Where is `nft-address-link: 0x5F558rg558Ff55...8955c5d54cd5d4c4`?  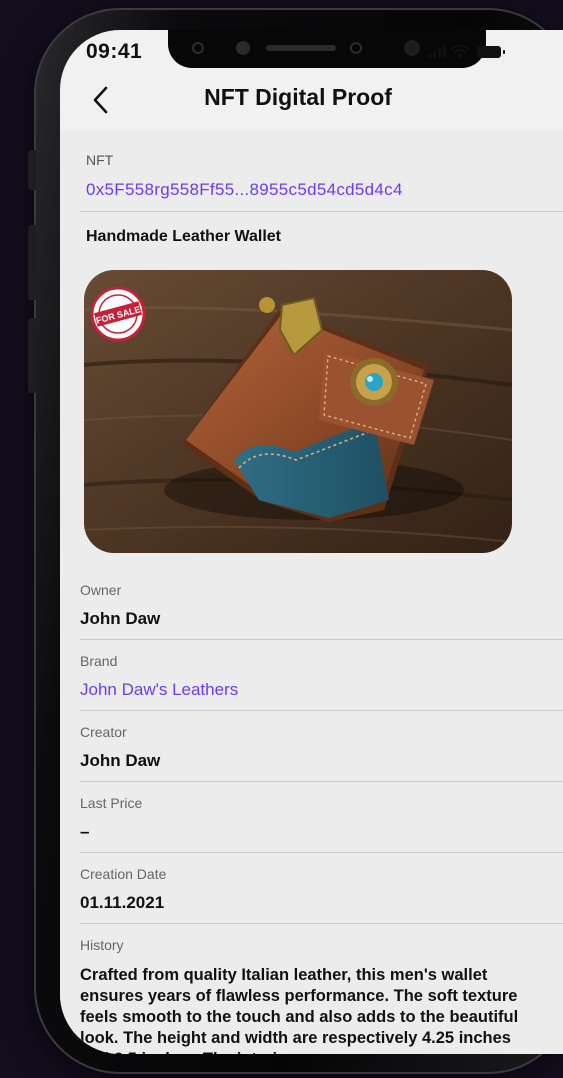 nft-address-link: 0x5F558rg558Ff55...8955c5d54cd5d4c4 is located at coordinates (244, 190).